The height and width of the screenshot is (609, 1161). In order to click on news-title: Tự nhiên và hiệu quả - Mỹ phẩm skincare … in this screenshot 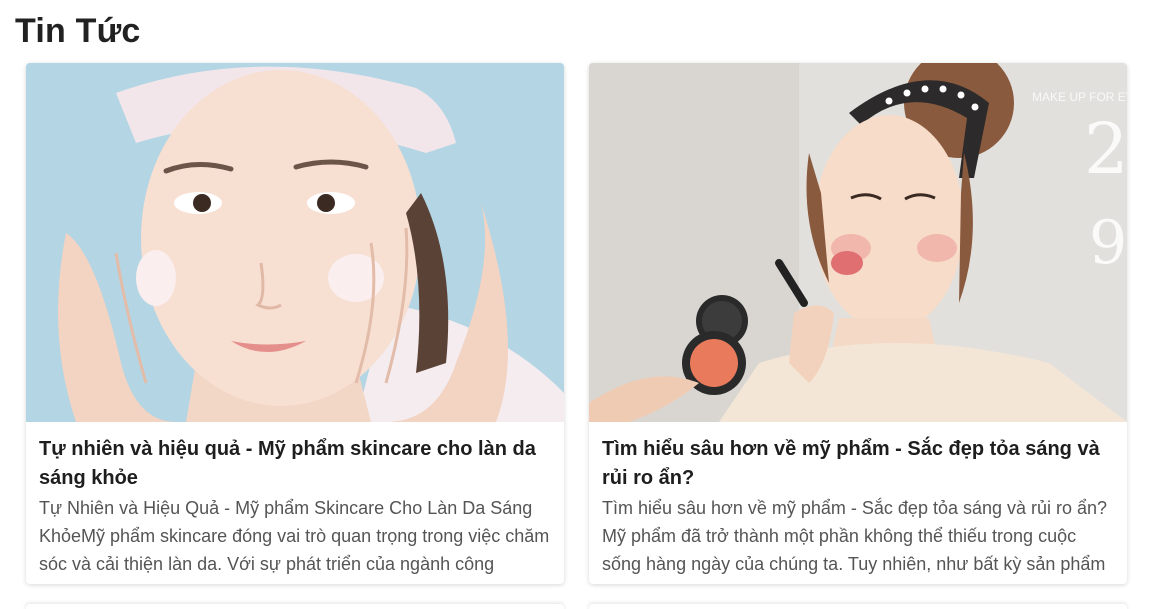, I will do `click(294, 464)`.